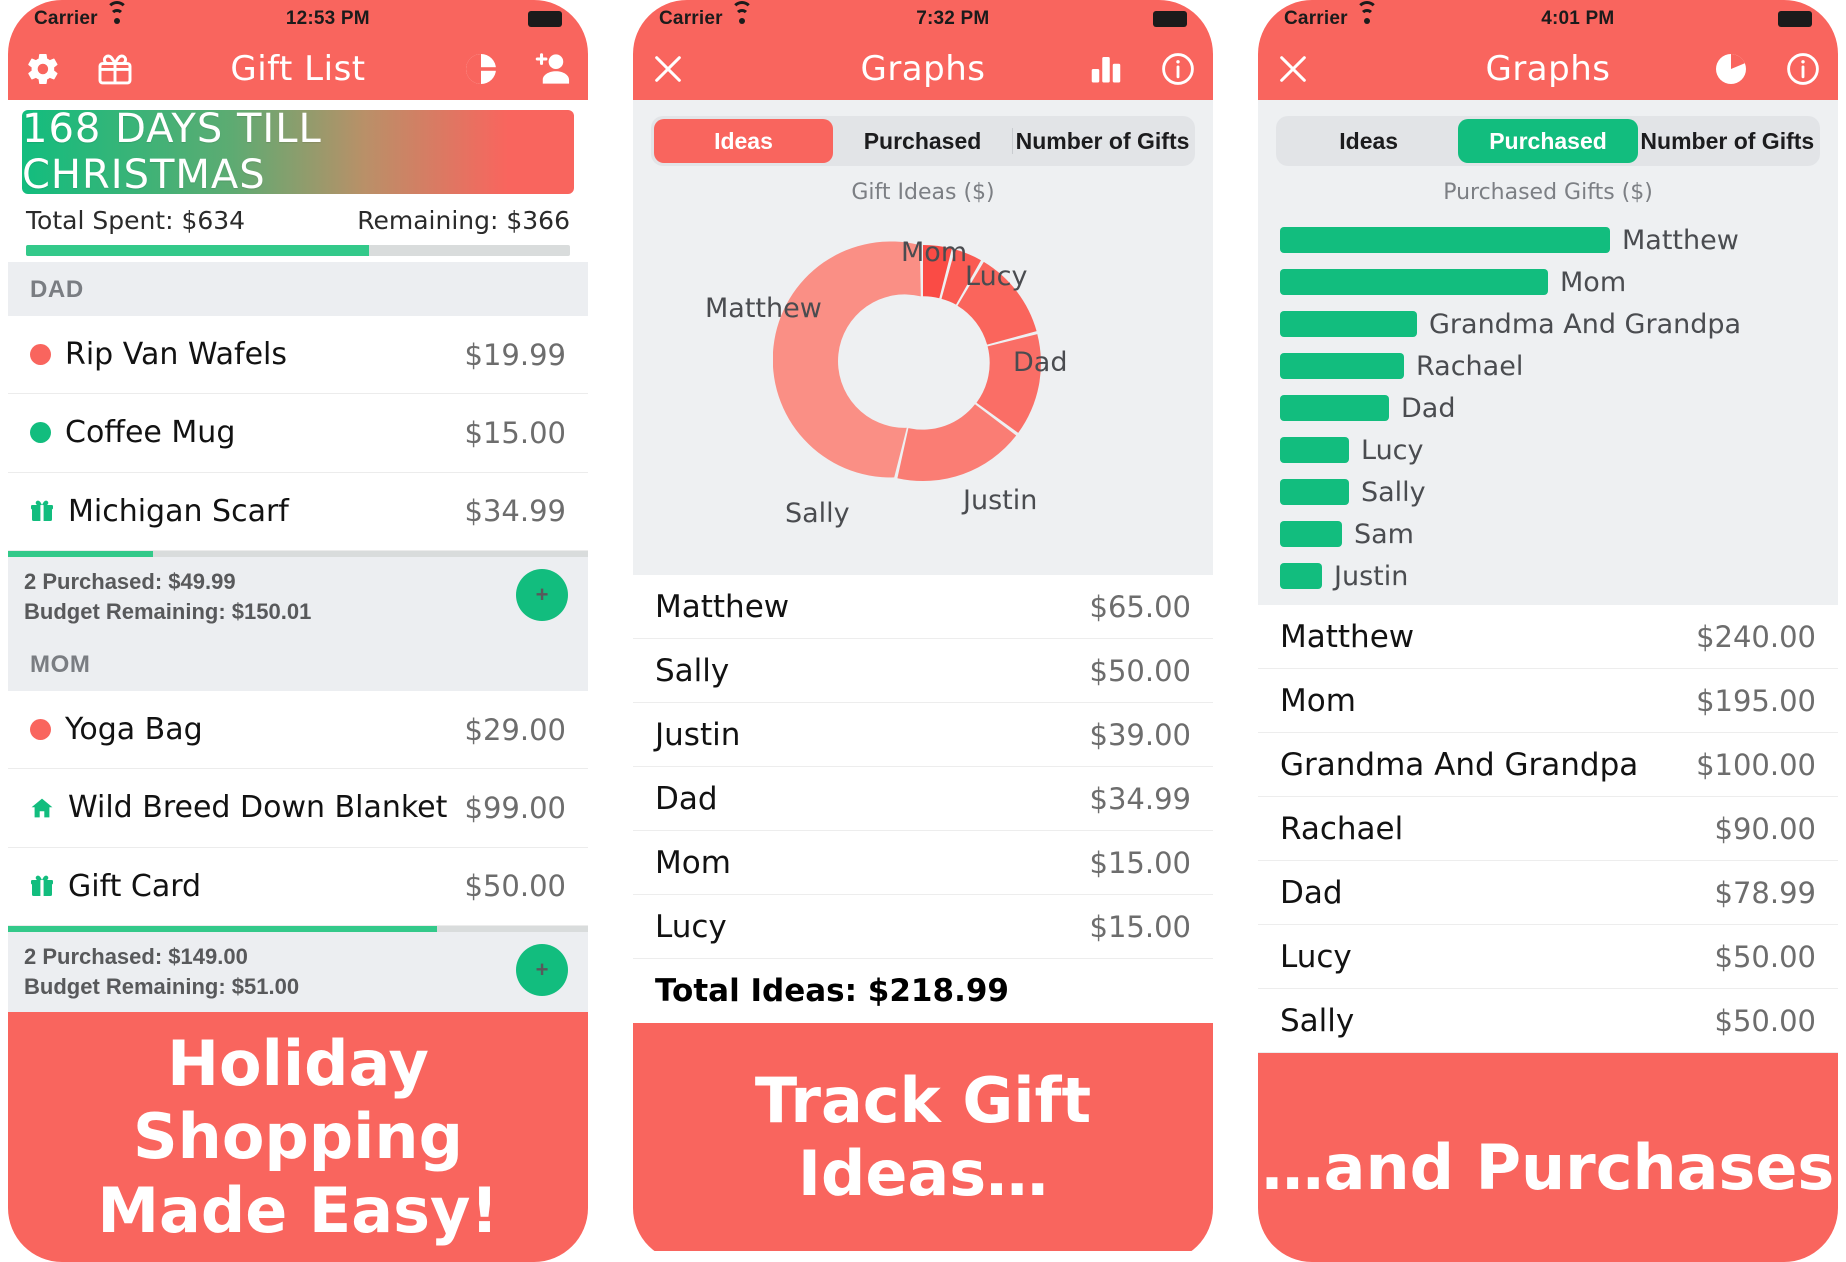  I want to click on bar-row: Sally, so click(1548, 492).